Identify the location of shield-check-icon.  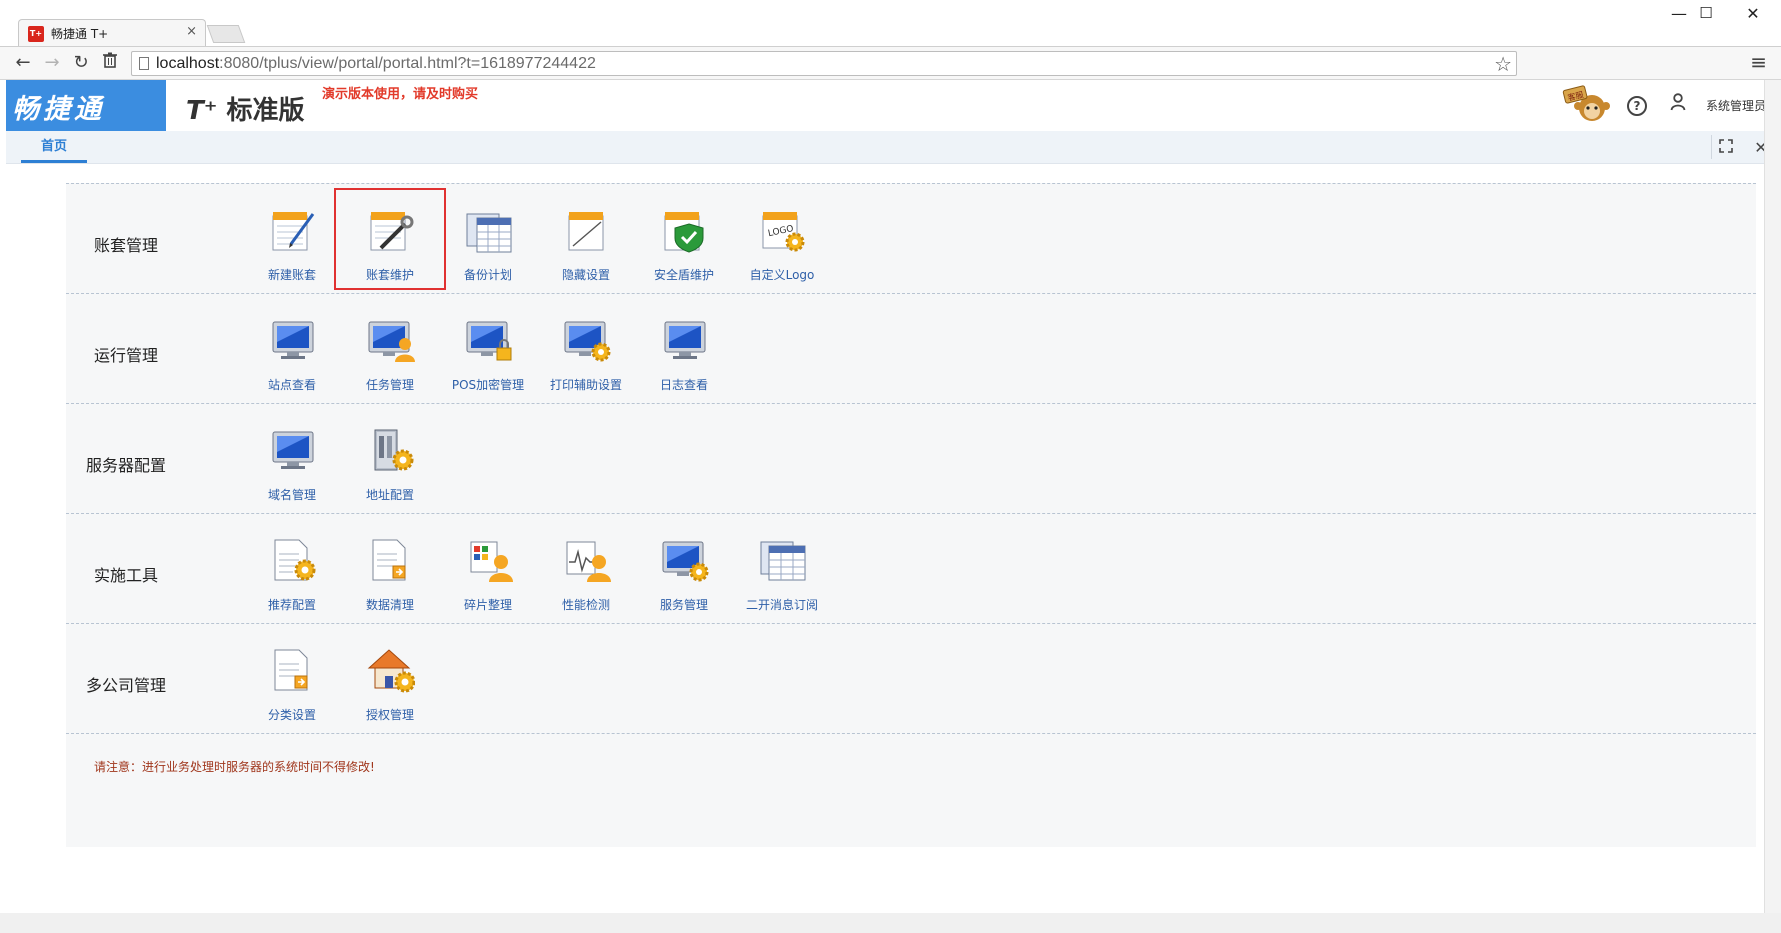
(684, 232).